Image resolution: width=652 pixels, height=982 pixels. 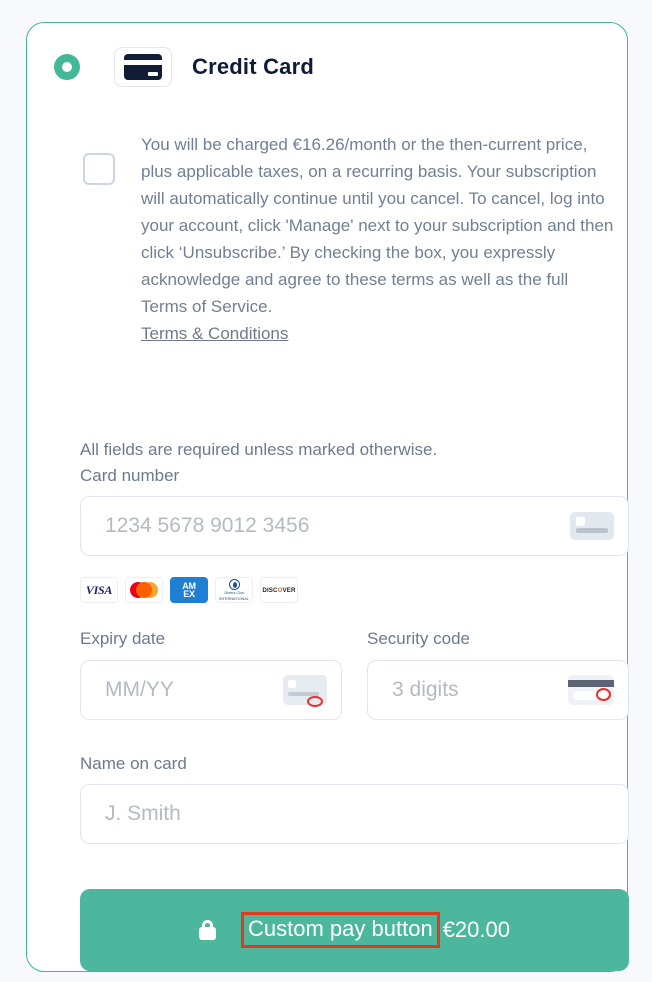 I want to click on mastercard-overlap, so click(x=144, y=590).